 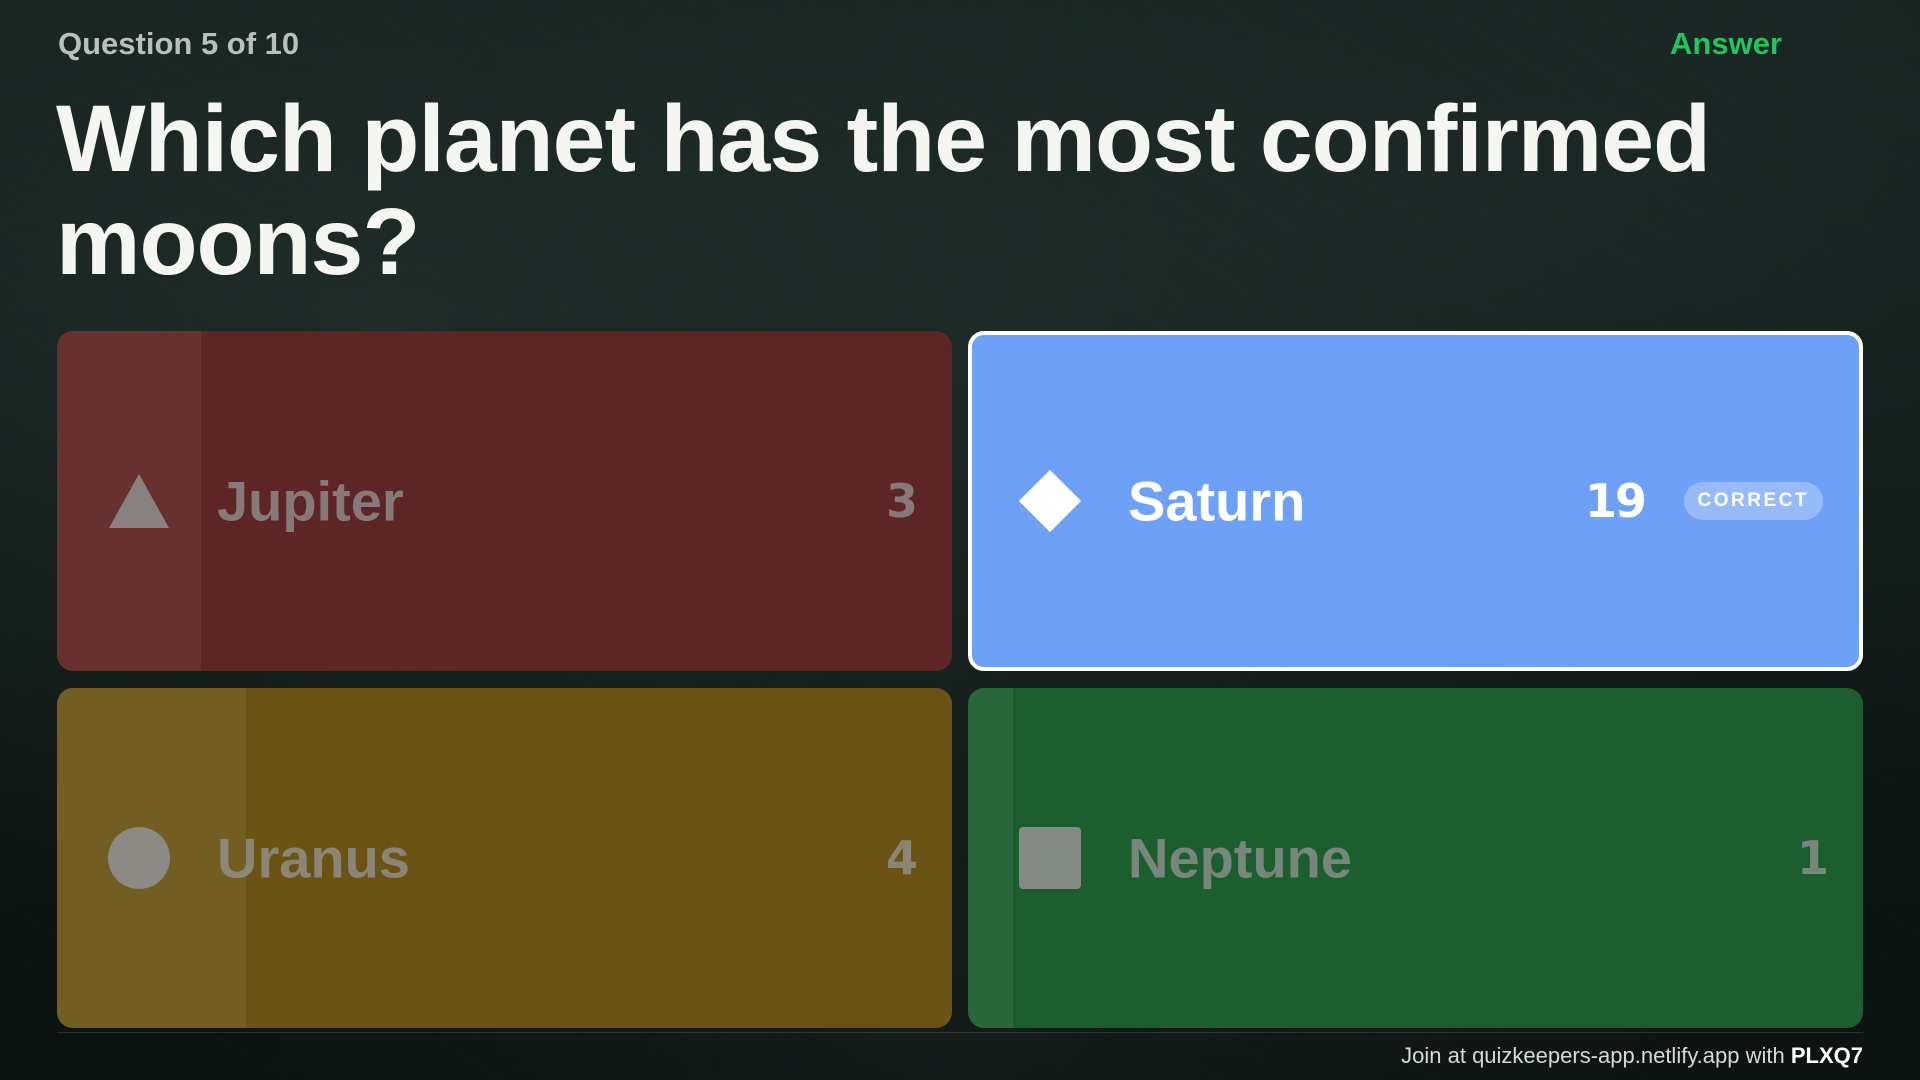 What do you see at coordinates (1615, 501) in the screenshot?
I see `vote-count: 19` at bounding box center [1615, 501].